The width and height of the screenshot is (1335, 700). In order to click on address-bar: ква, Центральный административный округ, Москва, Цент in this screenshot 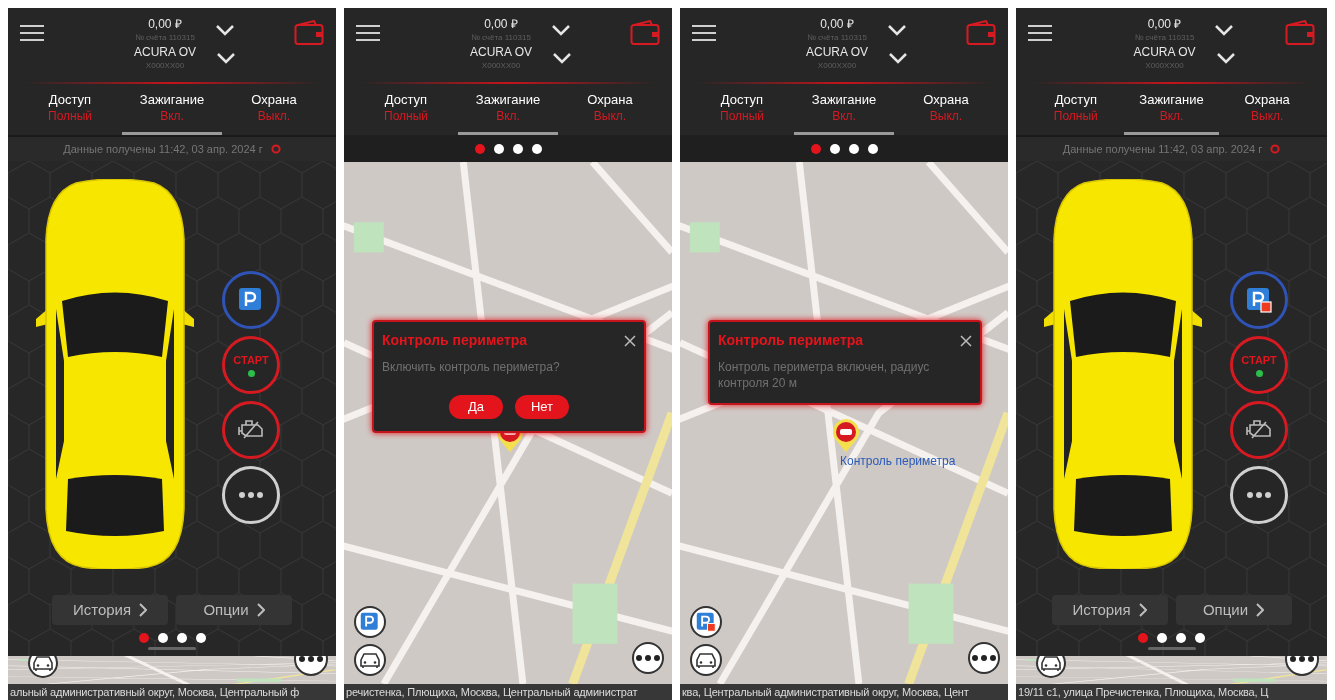, I will do `click(844, 692)`.